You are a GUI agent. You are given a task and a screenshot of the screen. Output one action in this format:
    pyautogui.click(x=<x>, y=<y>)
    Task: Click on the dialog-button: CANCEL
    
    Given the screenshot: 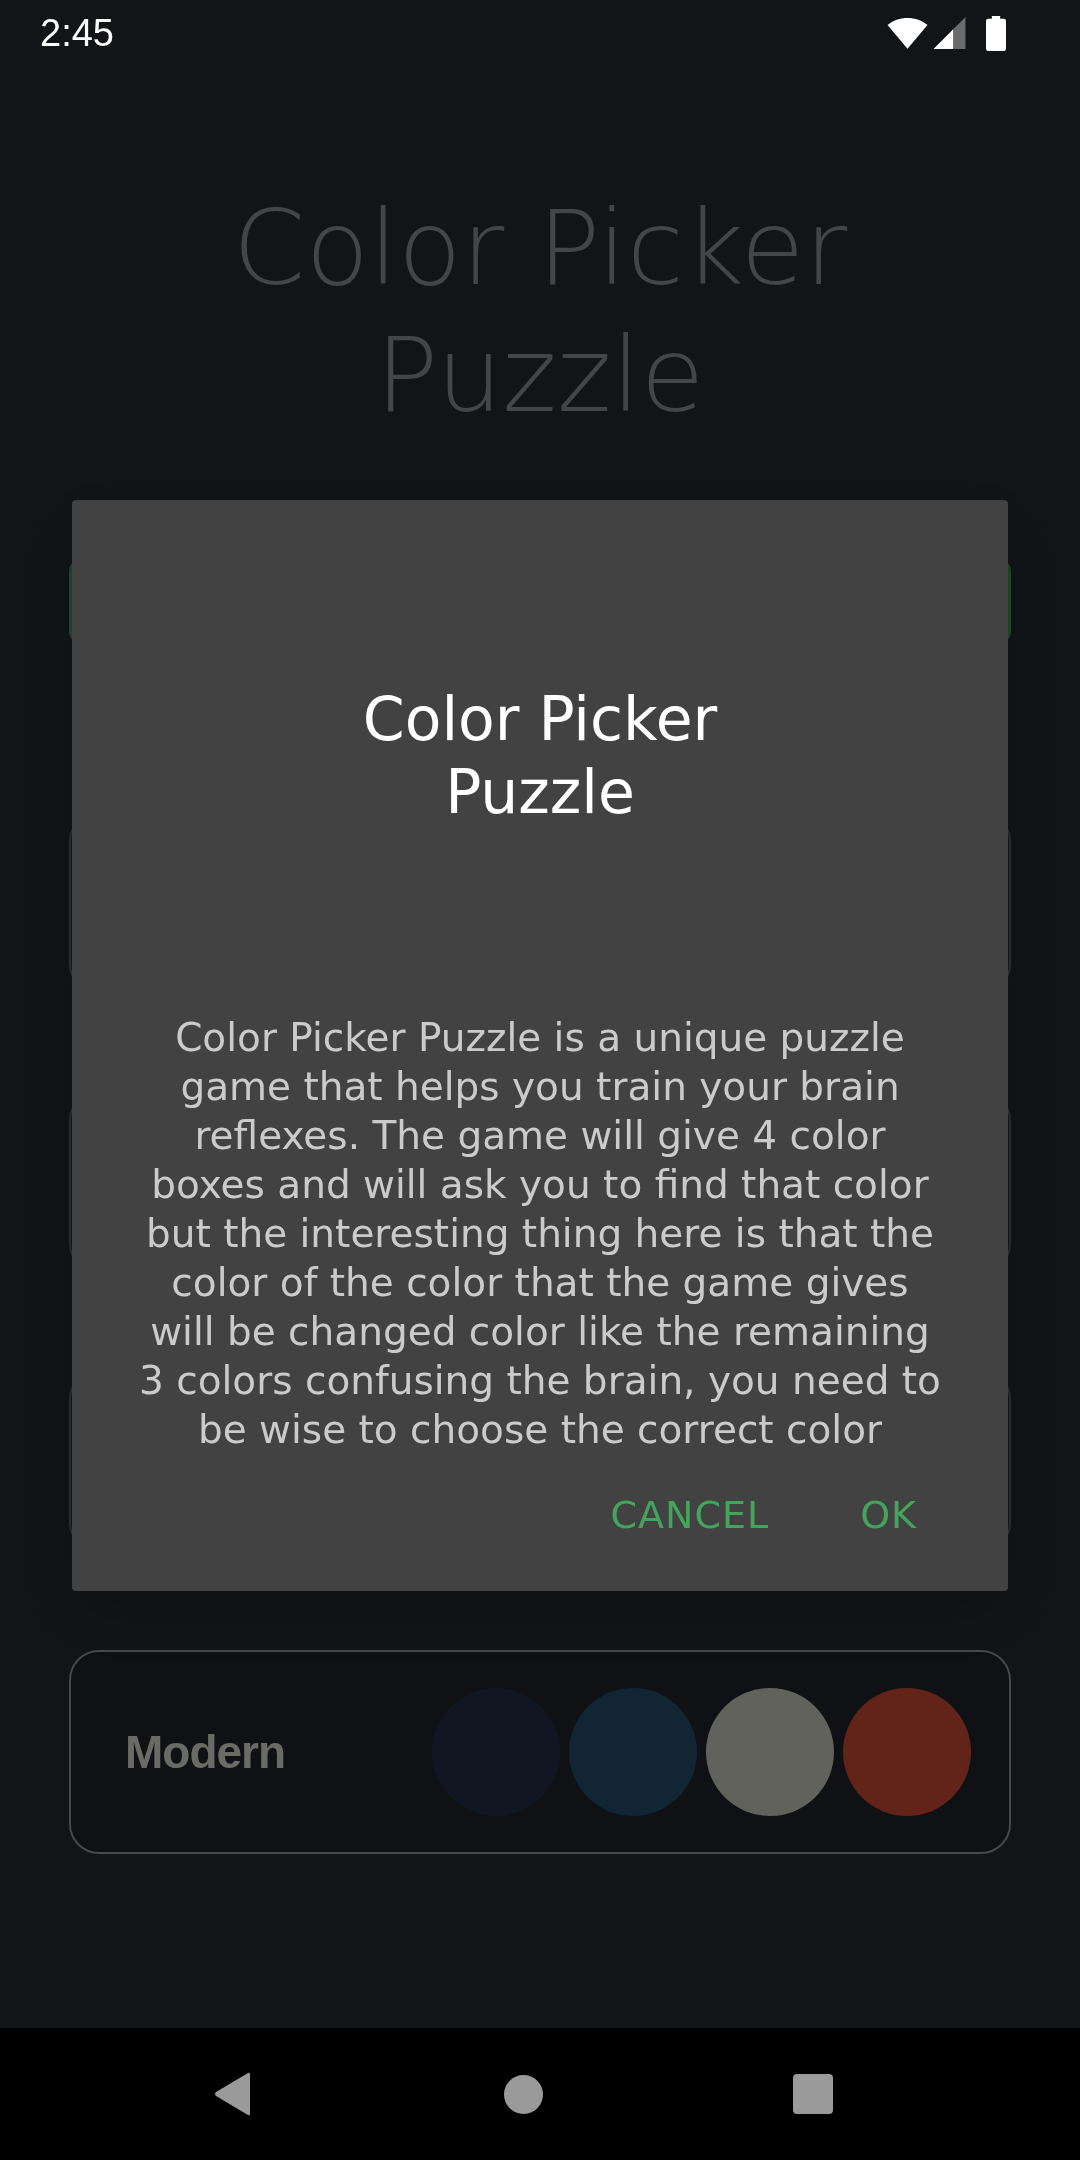 What is the action you would take?
    pyautogui.click(x=690, y=1515)
    